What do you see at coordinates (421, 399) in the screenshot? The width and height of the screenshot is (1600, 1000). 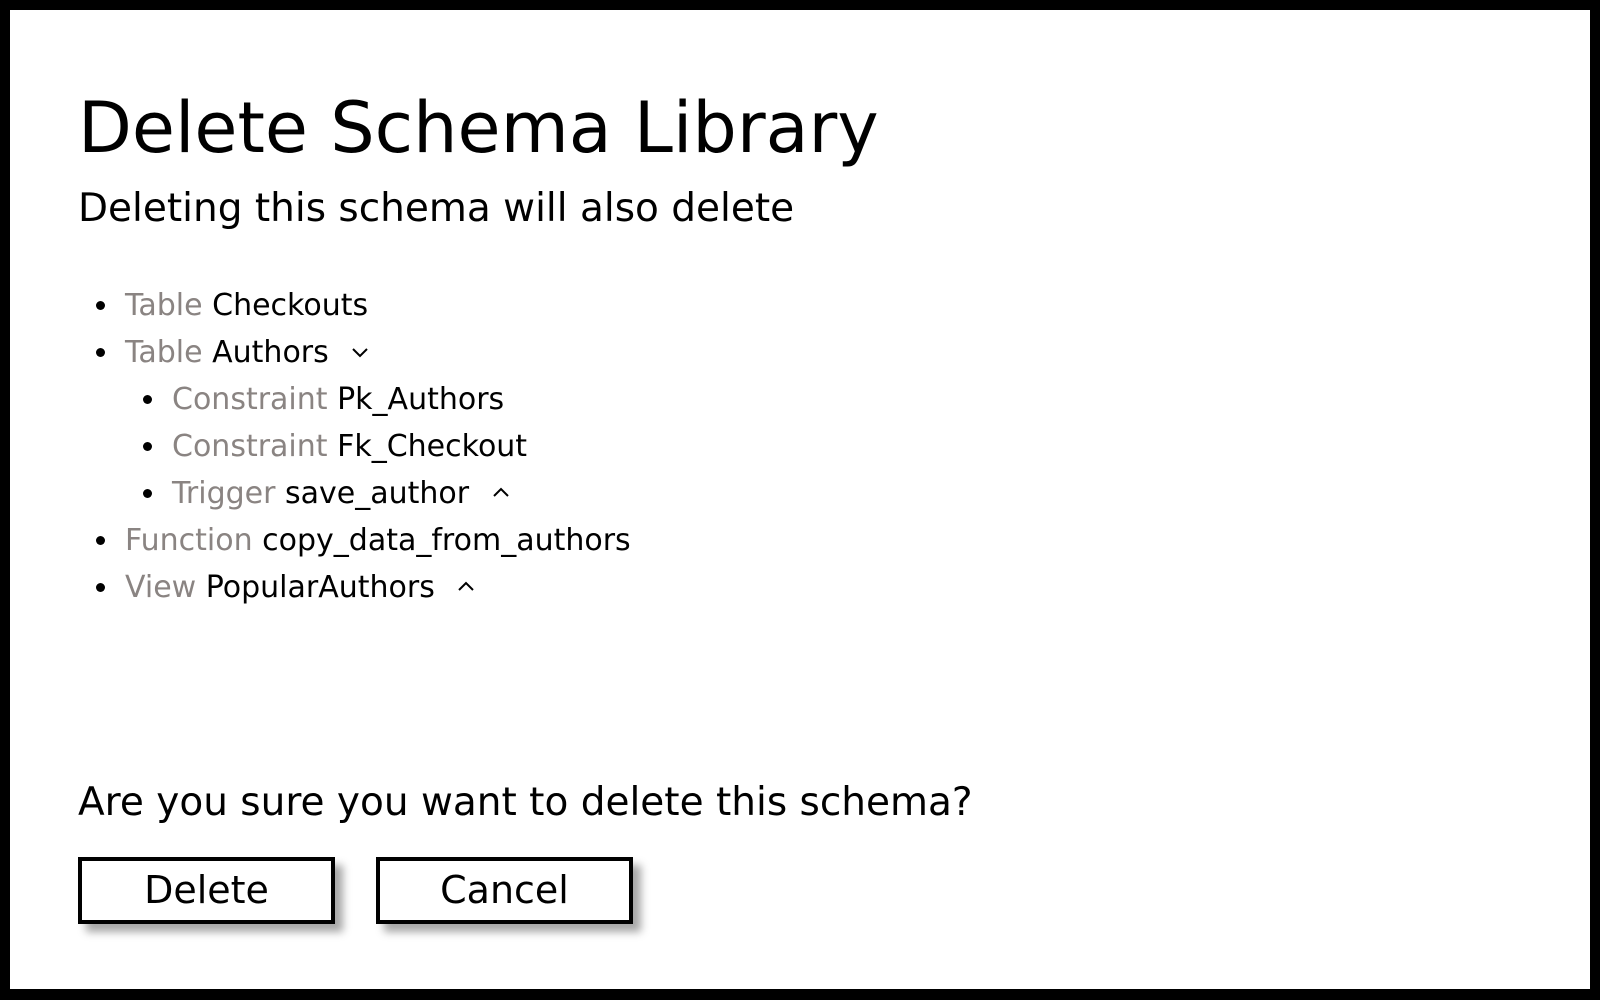 I see `item-name: Pk_Authors` at bounding box center [421, 399].